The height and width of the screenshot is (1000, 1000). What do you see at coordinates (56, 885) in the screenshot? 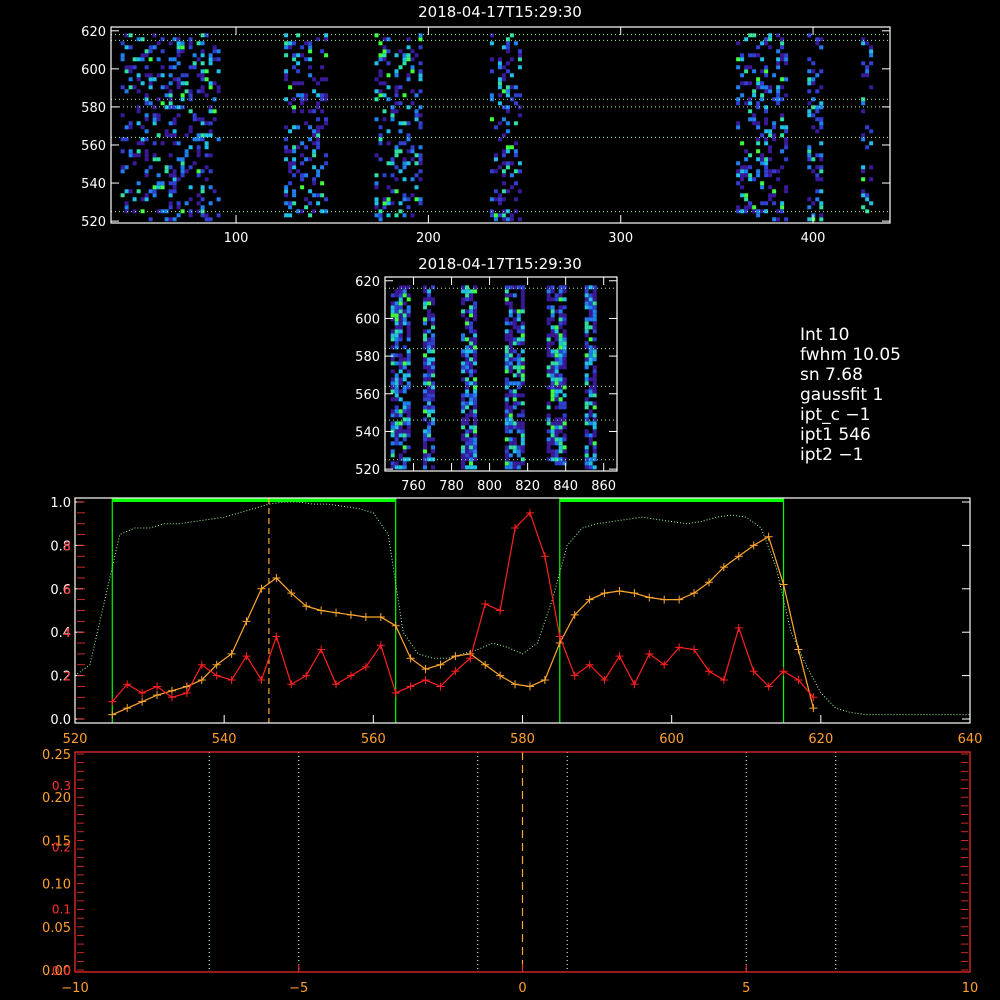
I see `lower-ytick-label: 0.10` at bounding box center [56, 885].